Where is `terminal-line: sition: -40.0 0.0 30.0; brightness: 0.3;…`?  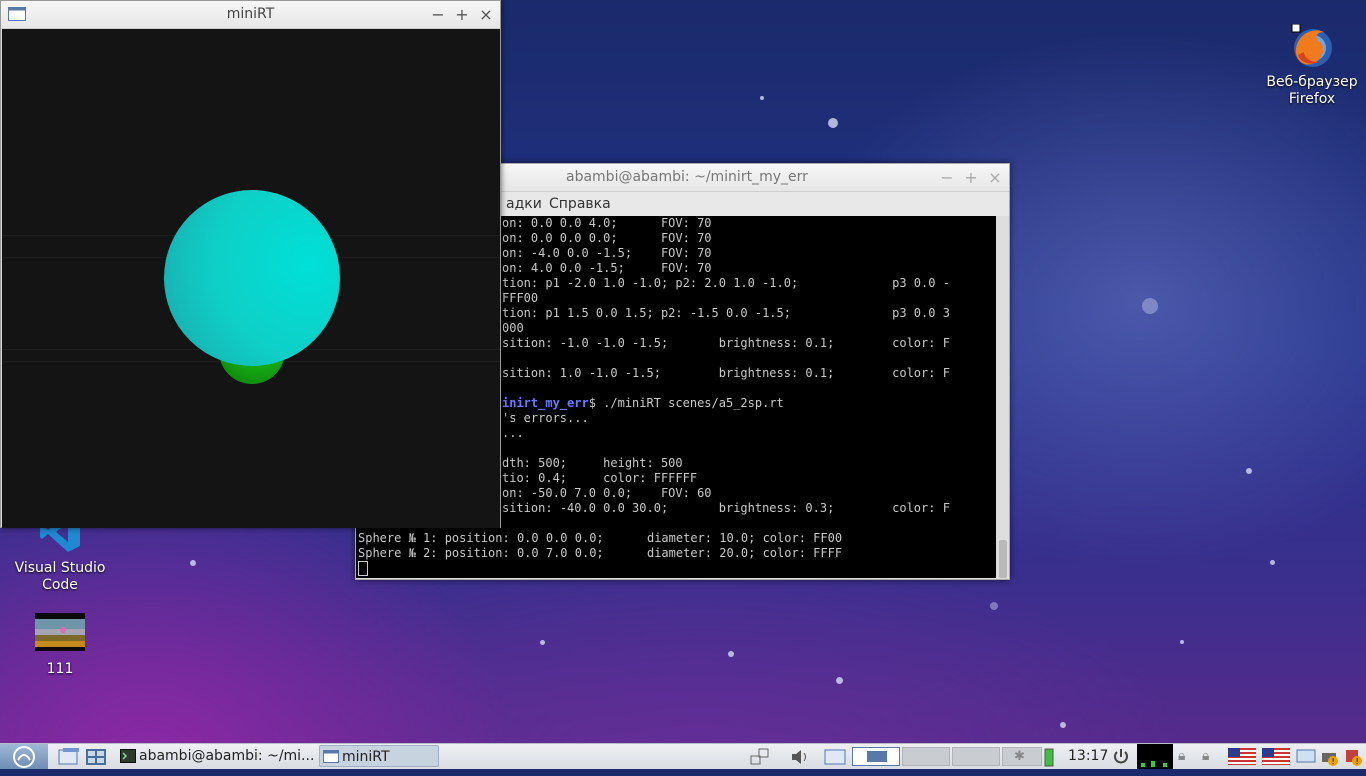
terminal-line: sition: -40.0 0.0 30.0; brightness: 0.3;… is located at coordinates (726, 508).